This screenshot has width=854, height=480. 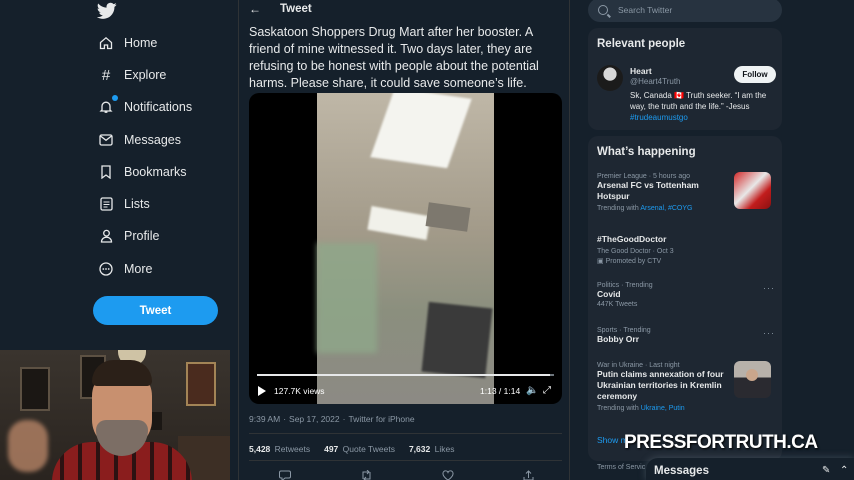 I want to click on bio-hashtag: #trudeaumustgo, so click(x=659, y=117).